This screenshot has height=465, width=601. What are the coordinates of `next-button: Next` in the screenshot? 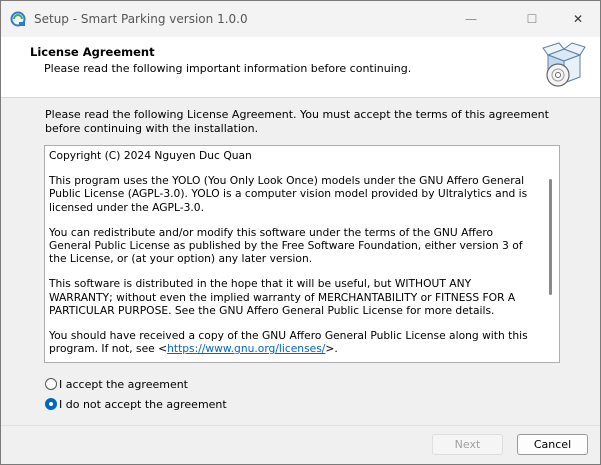 It's located at (467, 444).